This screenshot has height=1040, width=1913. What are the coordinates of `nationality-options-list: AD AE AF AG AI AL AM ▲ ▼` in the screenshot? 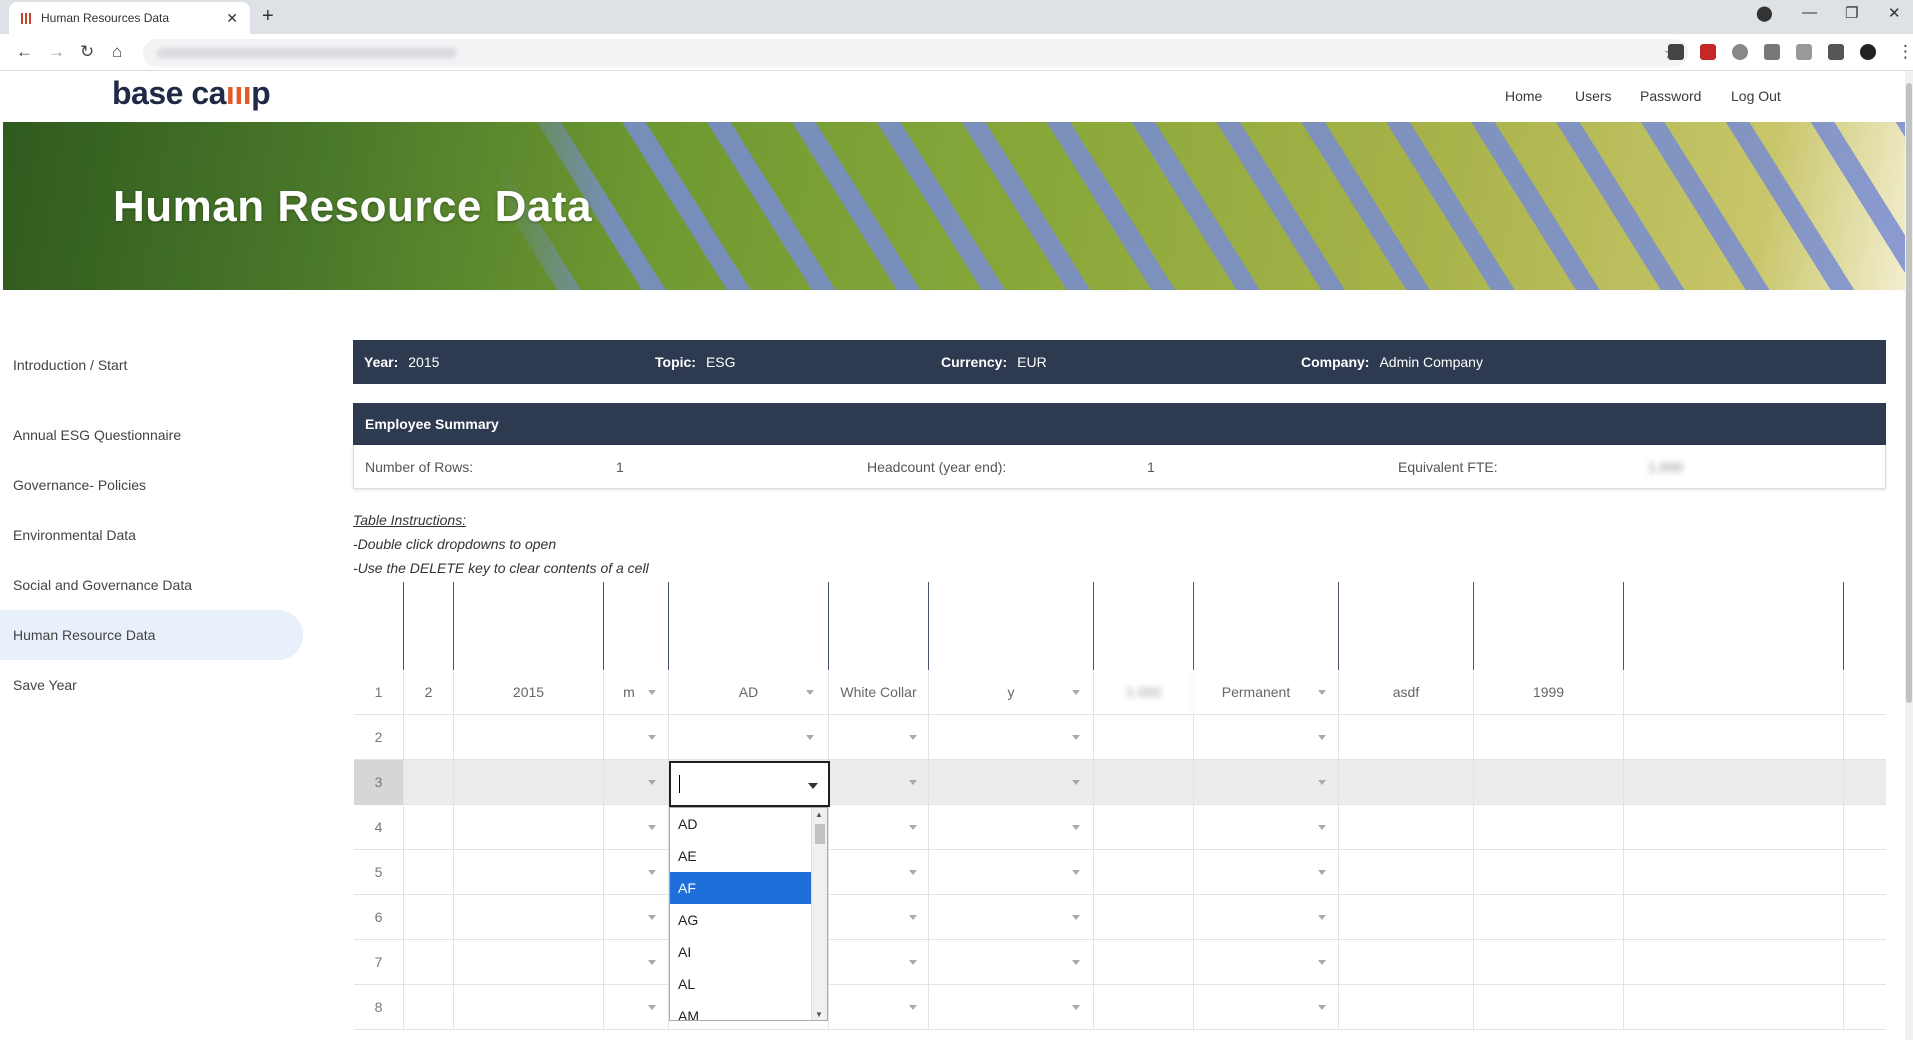 It's located at (748, 914).